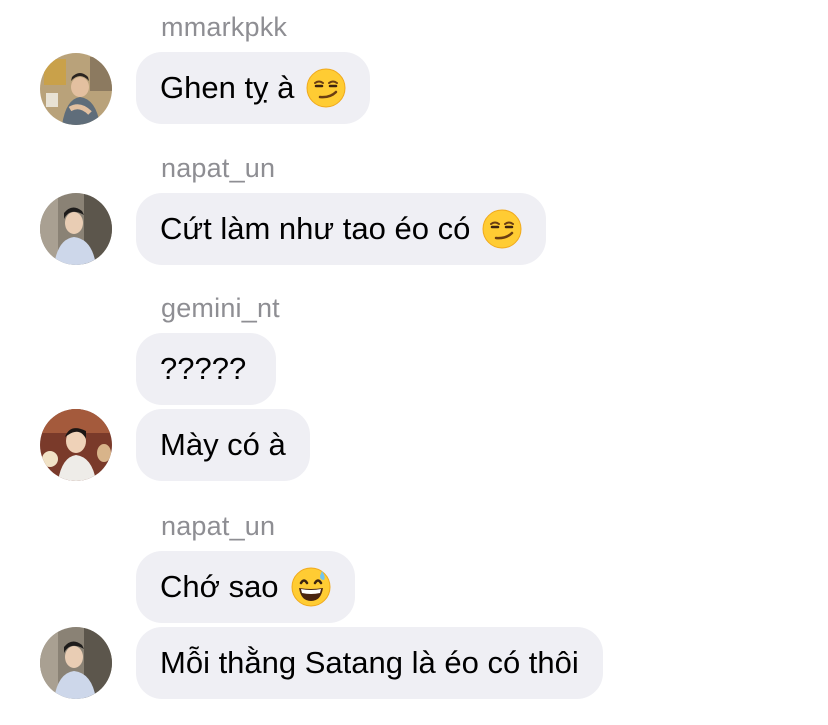 Image resolution: width=828 pixels, height=725 pixels. What do you see at coordinates (227, 87) in the screenshot?
I see `message-text: Ghen tỵ à` at bounding box center [227, 87].